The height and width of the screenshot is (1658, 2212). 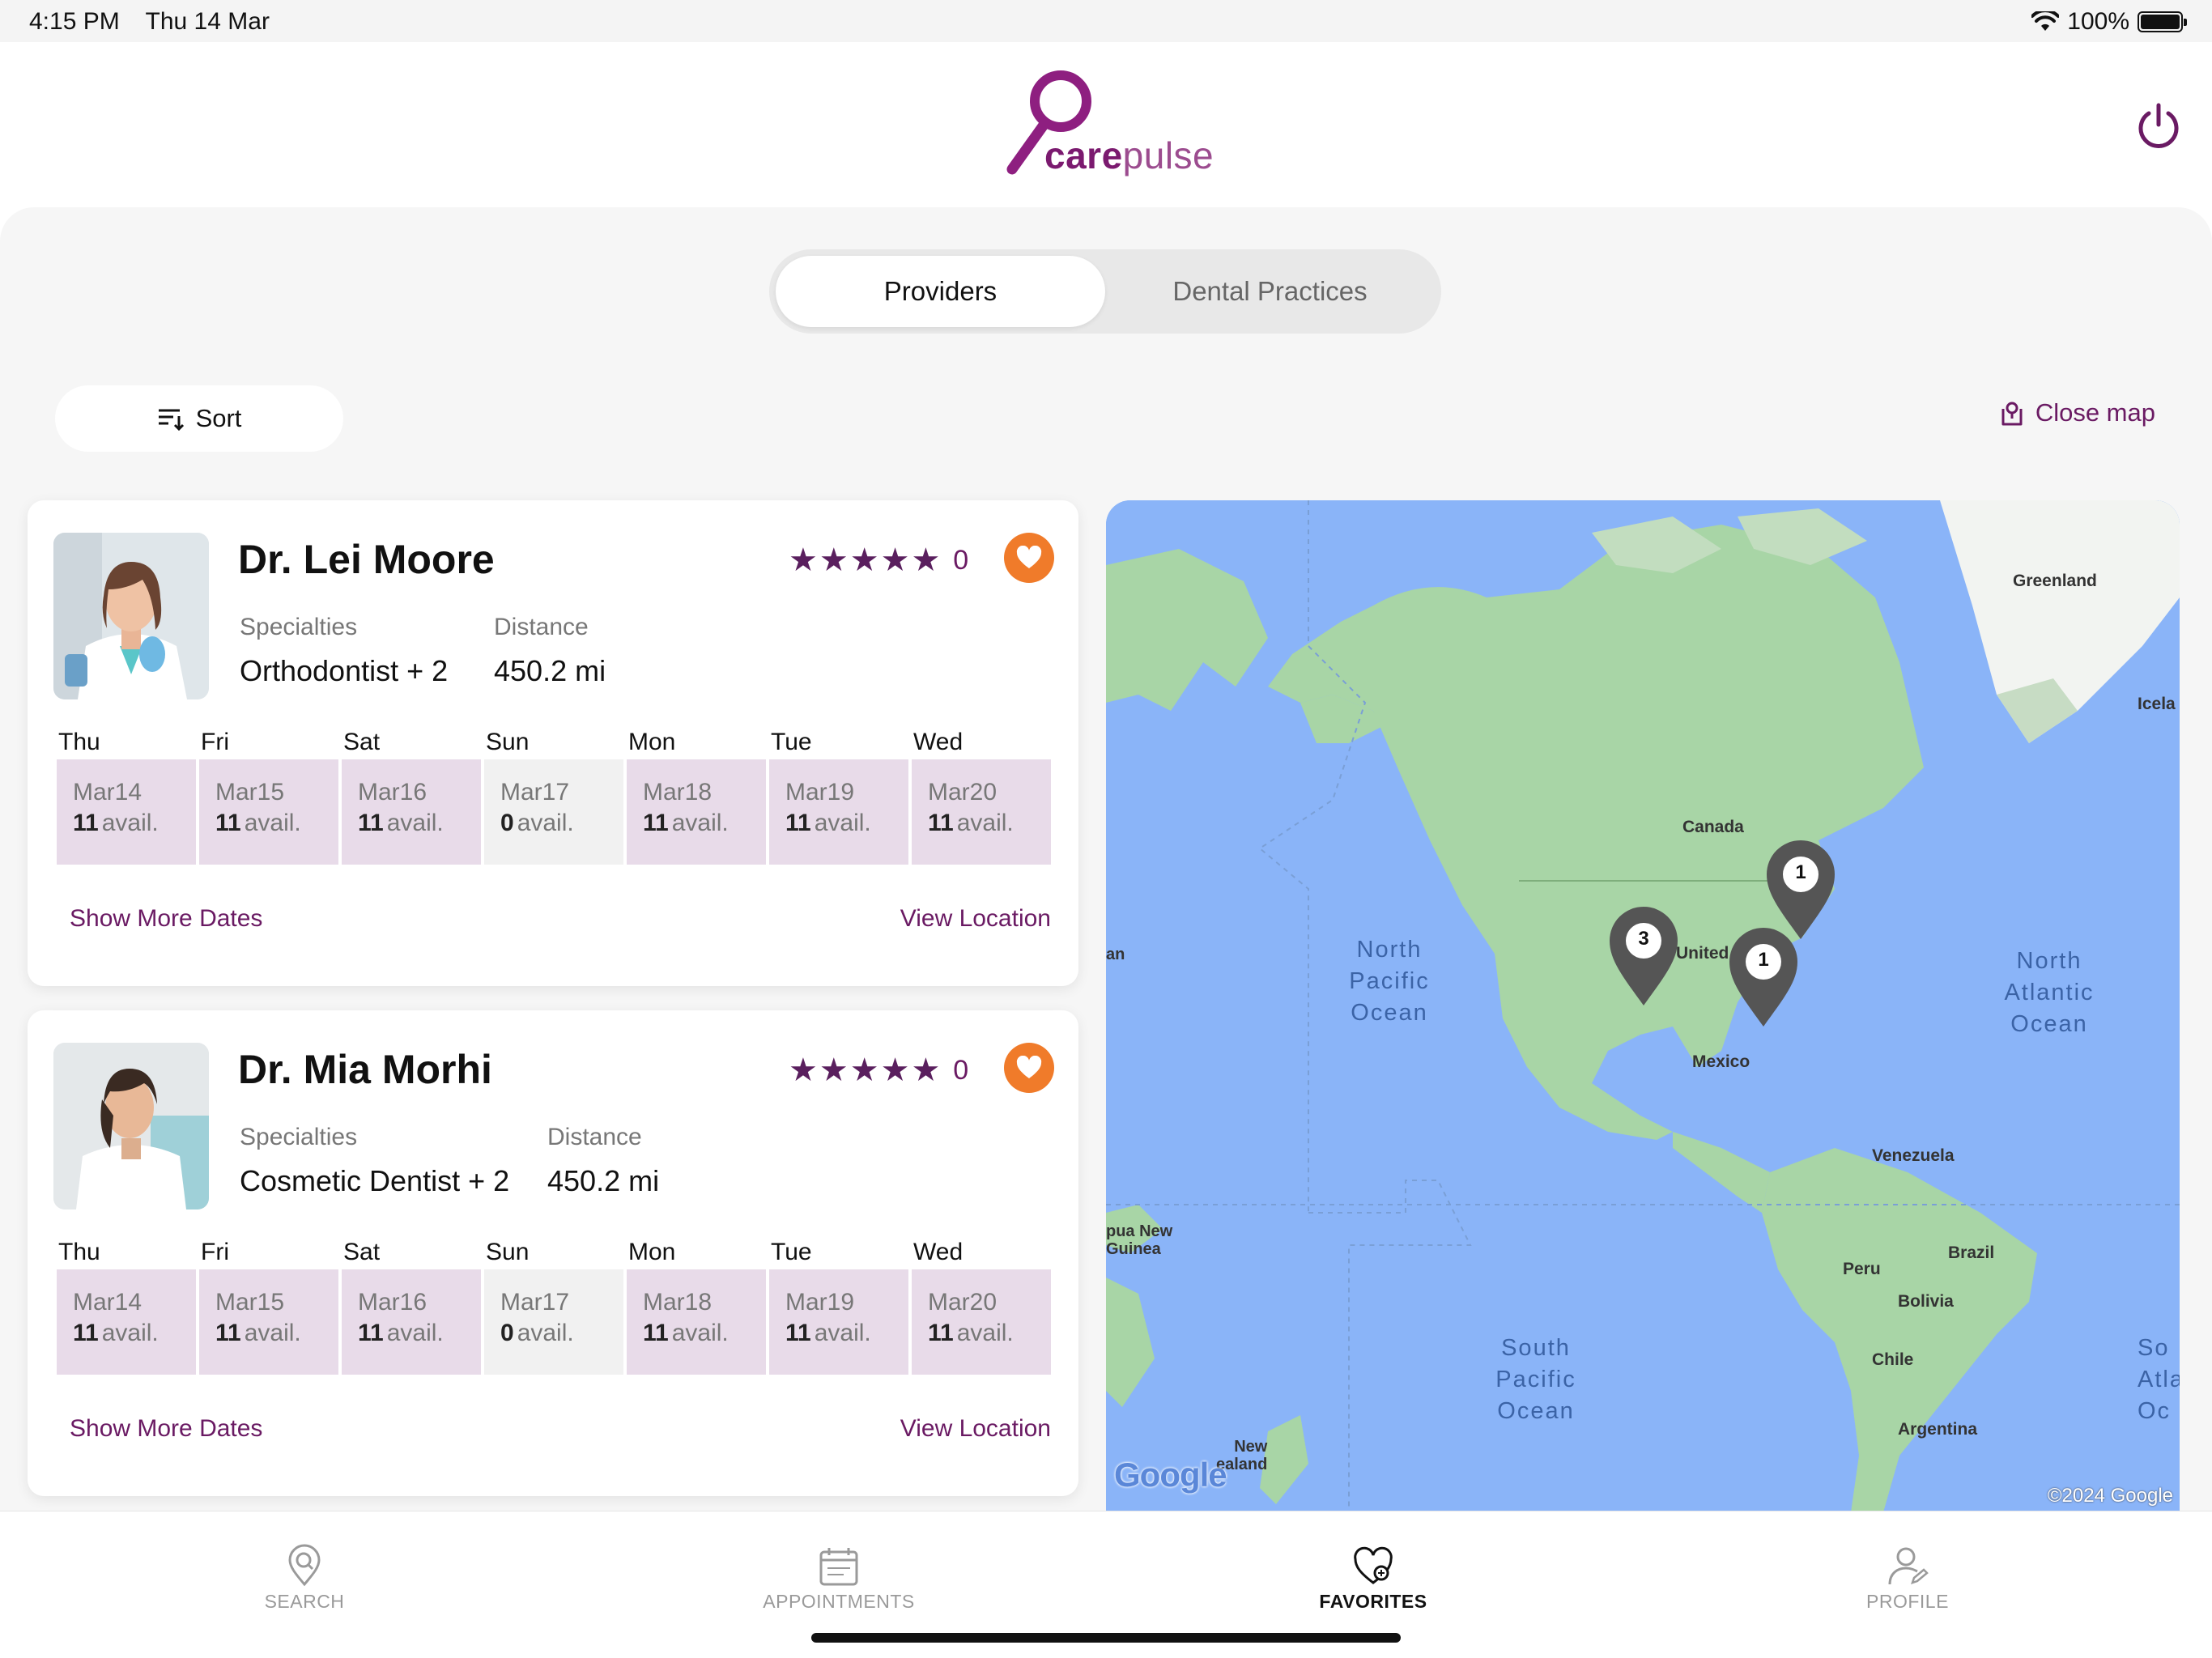 What do you see at coordinates (1129, 155) in the screenshot?
I see `logo-wordmark: carepulse` at bounding box center [1129, 155].